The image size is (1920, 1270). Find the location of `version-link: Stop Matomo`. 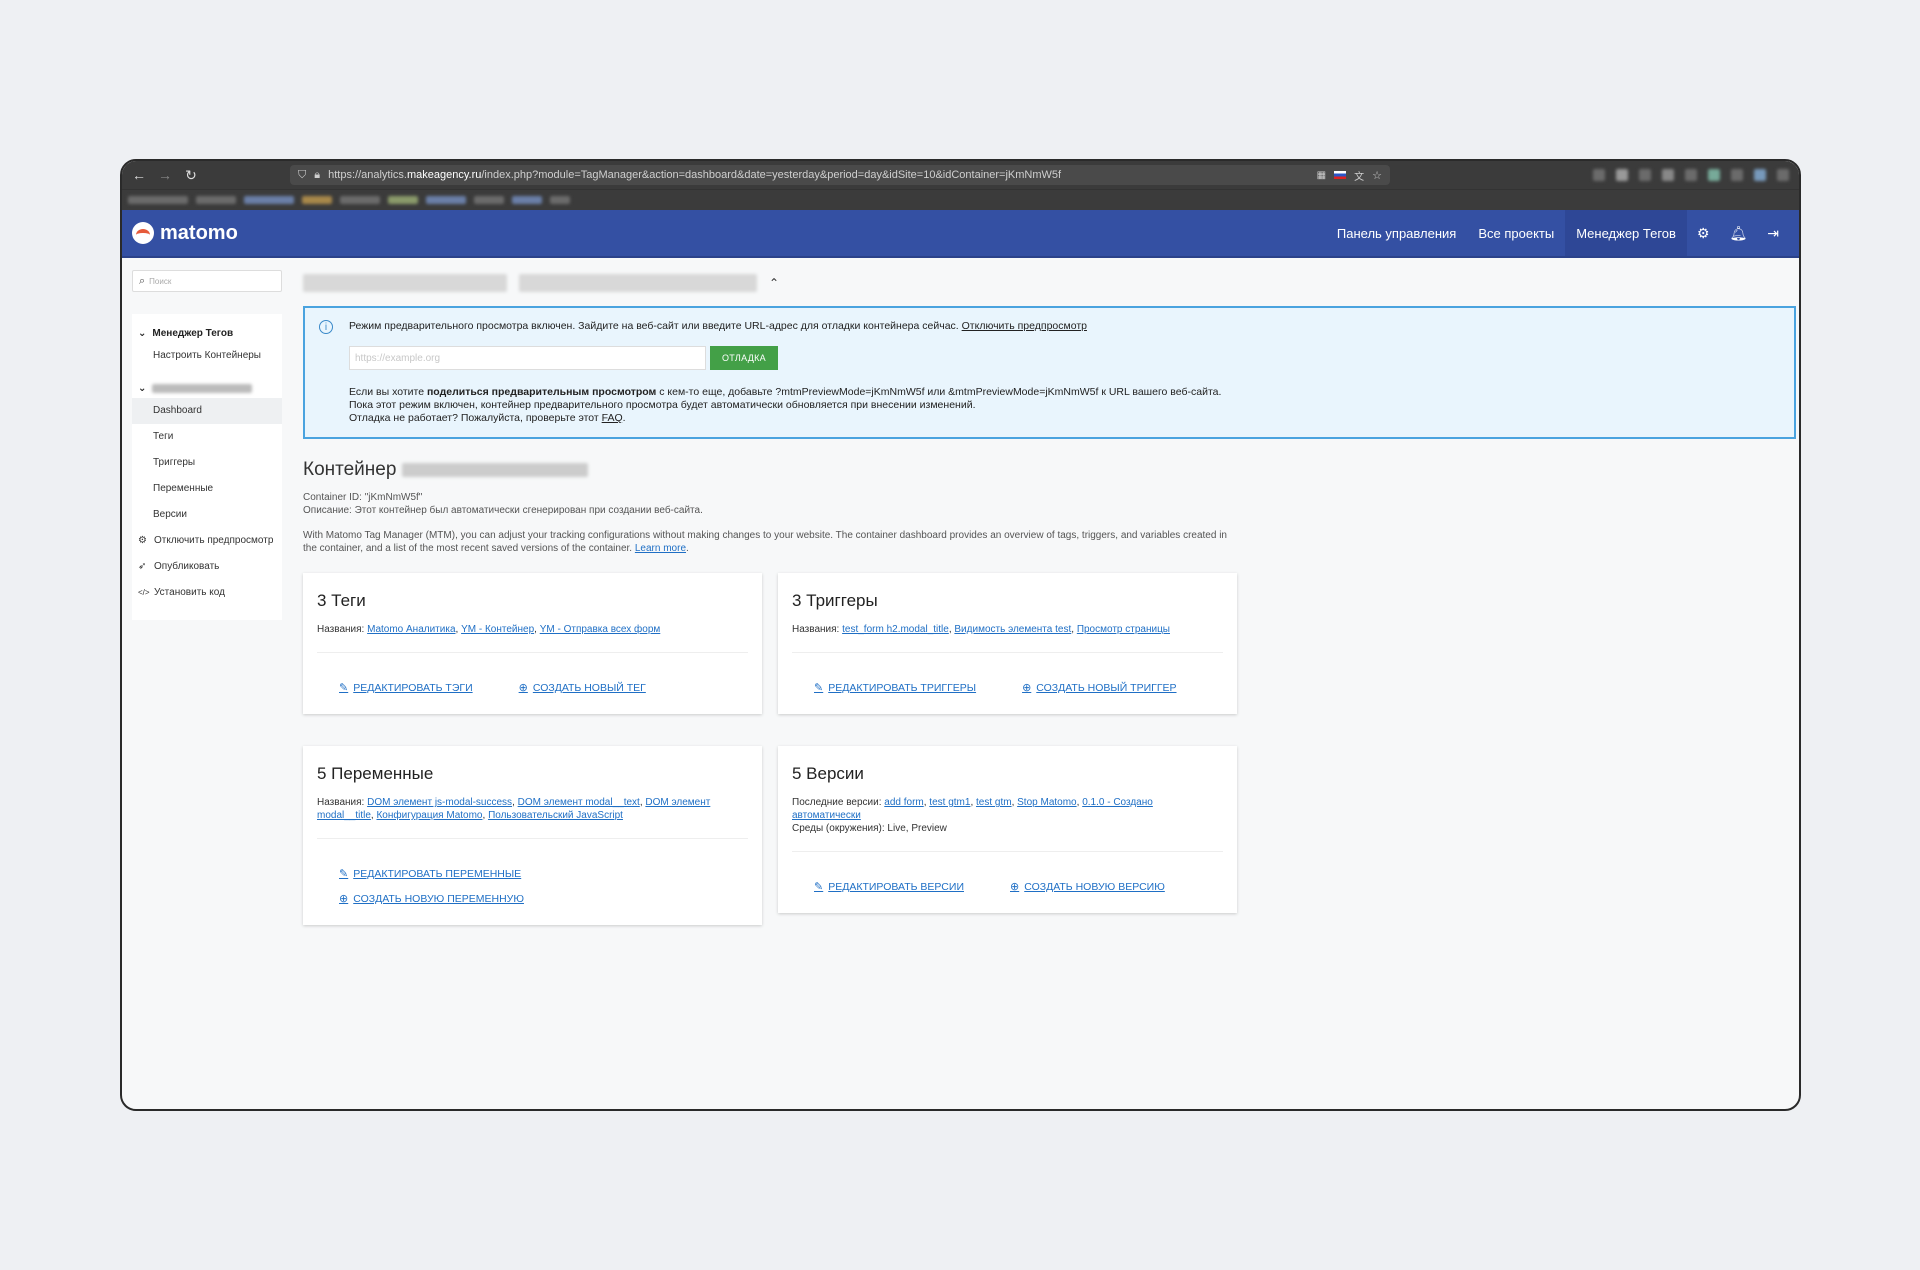

version-link: Stop Matomo is located at coordinates (1046, 802).